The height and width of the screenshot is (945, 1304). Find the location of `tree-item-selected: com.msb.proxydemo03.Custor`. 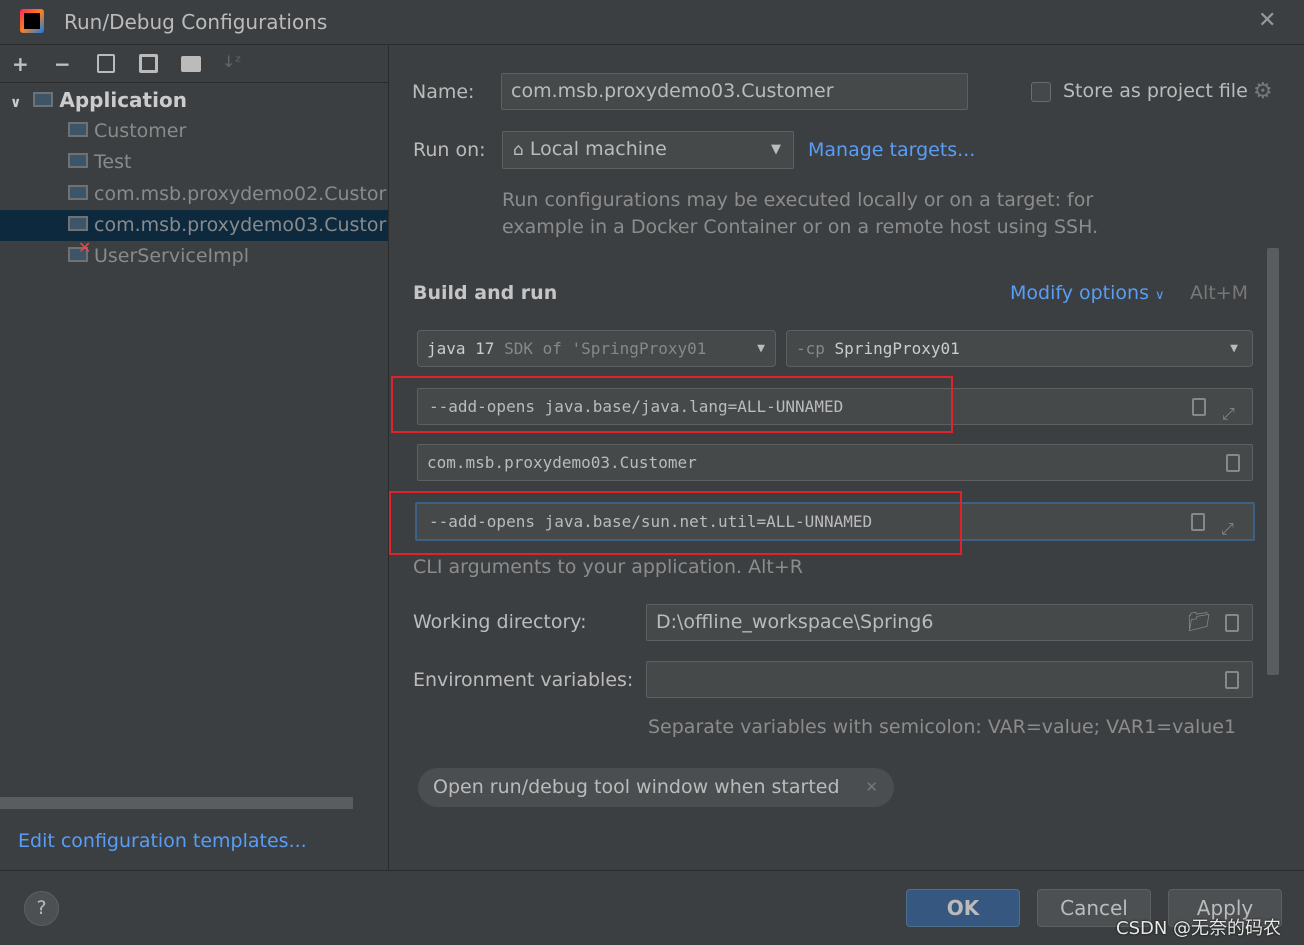

tree-item-selected: com.msb.proxydemo03.Custor is located at coordinates (194, 225).